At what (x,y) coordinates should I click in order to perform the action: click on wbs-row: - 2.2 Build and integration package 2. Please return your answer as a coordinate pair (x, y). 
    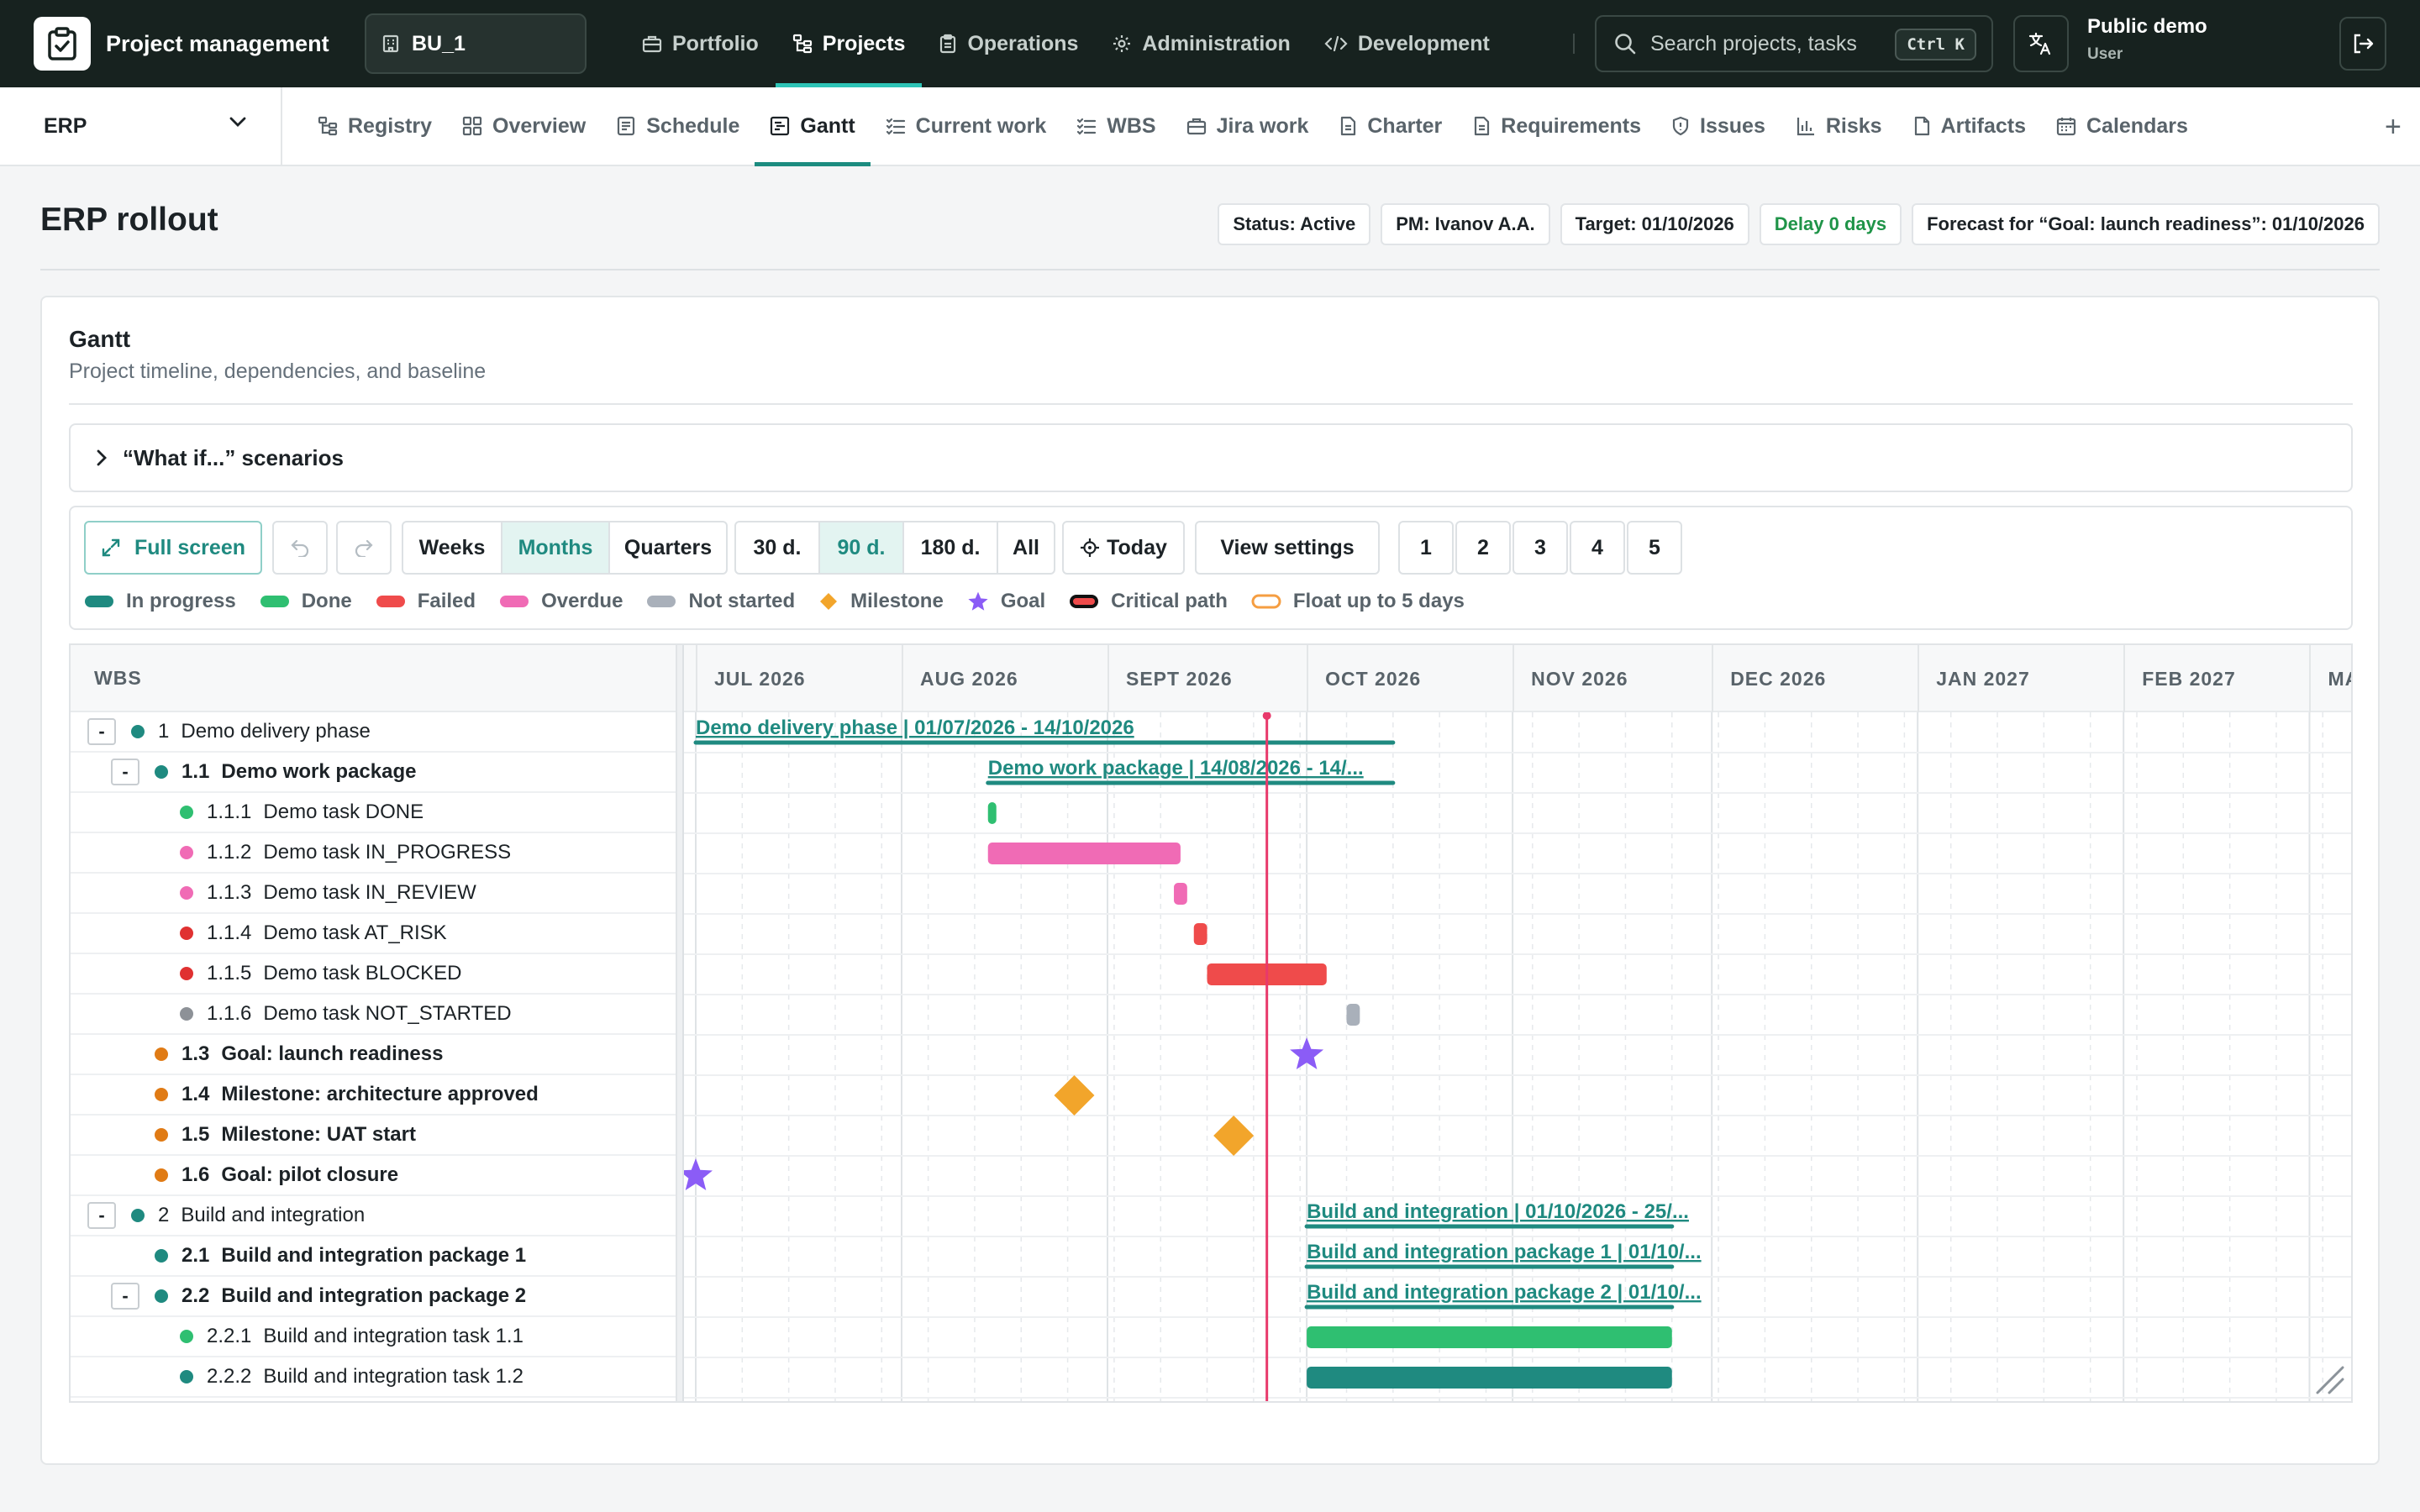
    Looking at the image, I should click on (374, 1297).